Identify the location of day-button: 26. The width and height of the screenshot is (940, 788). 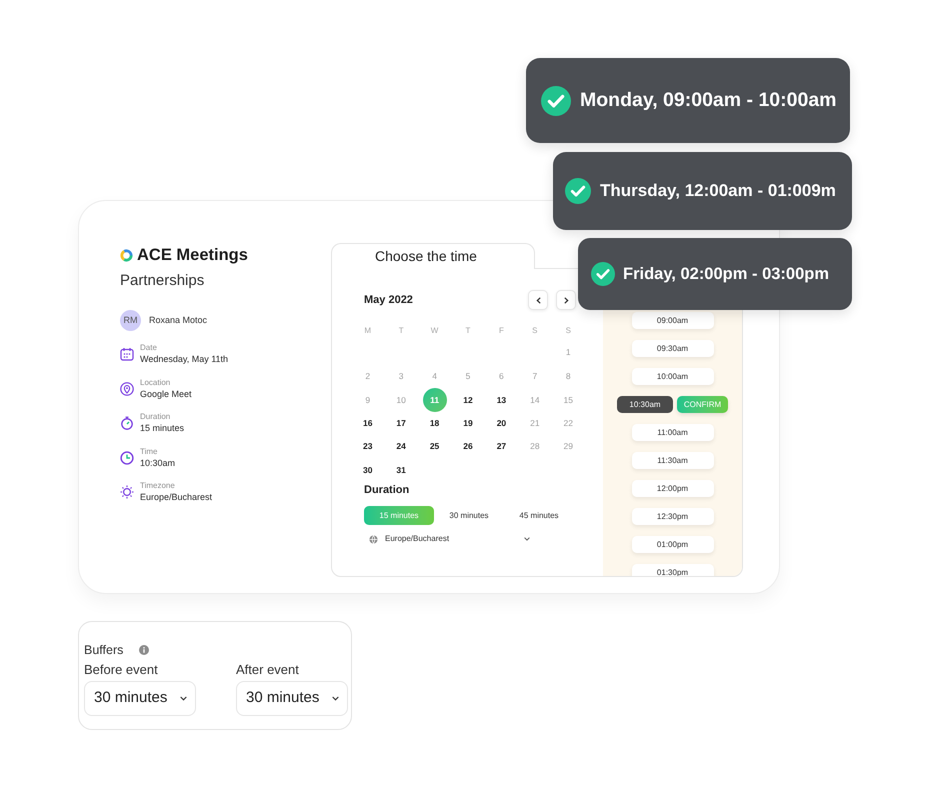
(467, 447).